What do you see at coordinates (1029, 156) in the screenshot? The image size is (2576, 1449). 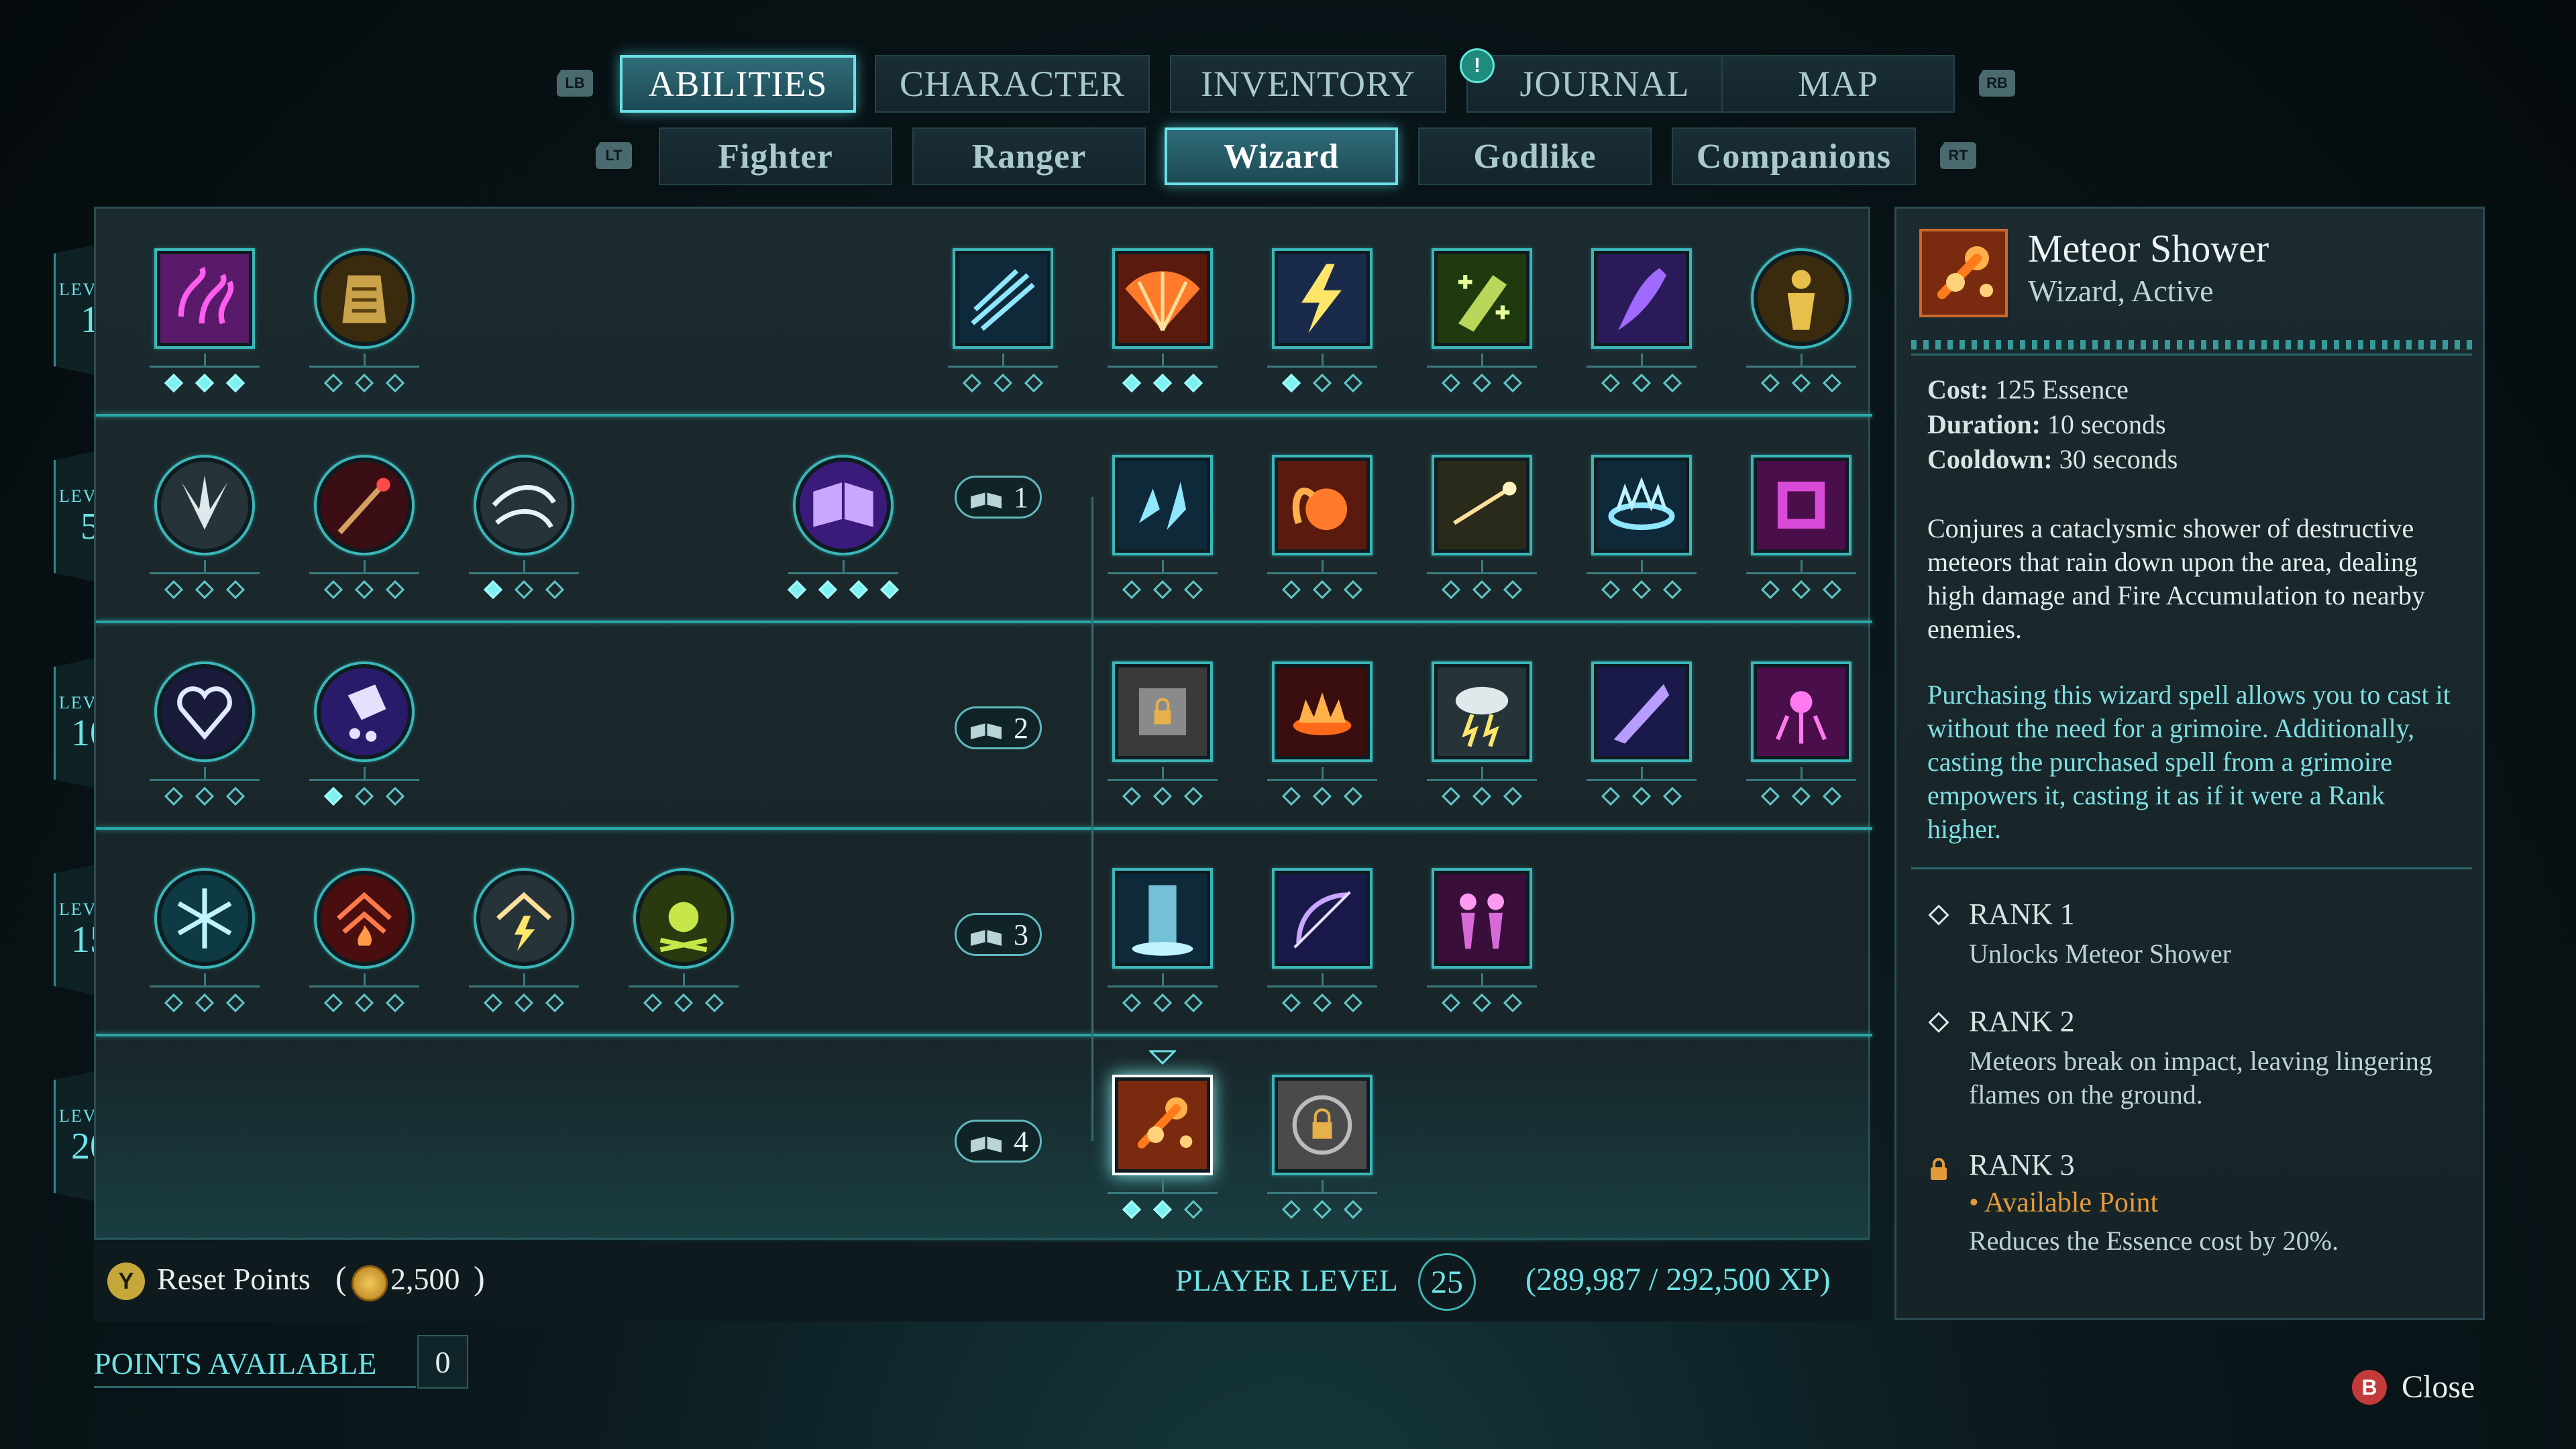 I see `tab-ranger: Ranger` at bounding box center [1029, 156].